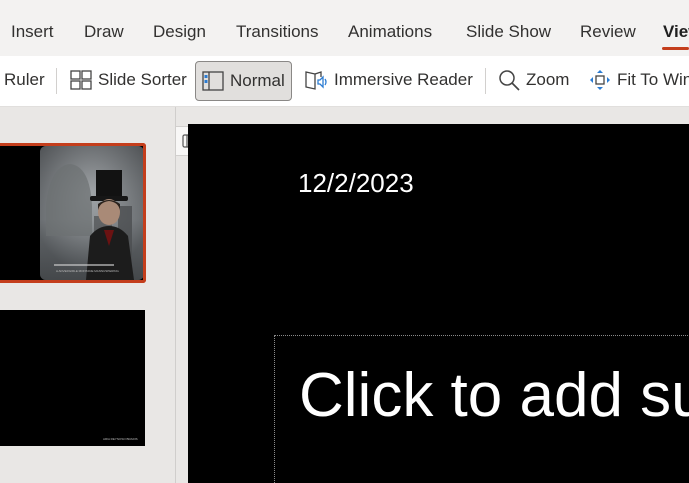 The height and width of the screenshot is (483, 689). Describe the element at coordinates (316, 80) in the screenshot. I see `immersive-reader-icon` at that location.